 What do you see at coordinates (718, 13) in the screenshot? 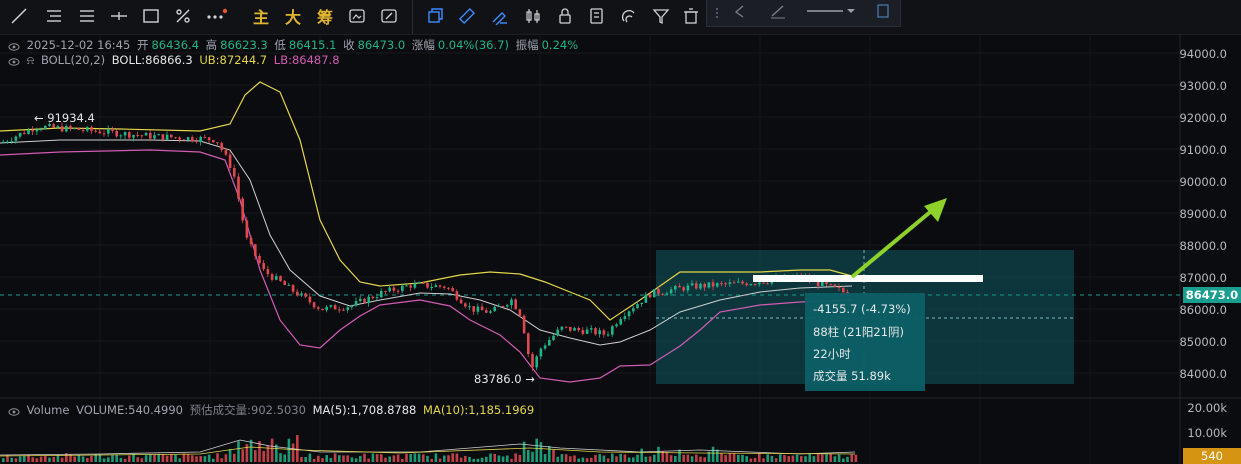
I see `drag-handle-icon` at bounding box center [718, 13].